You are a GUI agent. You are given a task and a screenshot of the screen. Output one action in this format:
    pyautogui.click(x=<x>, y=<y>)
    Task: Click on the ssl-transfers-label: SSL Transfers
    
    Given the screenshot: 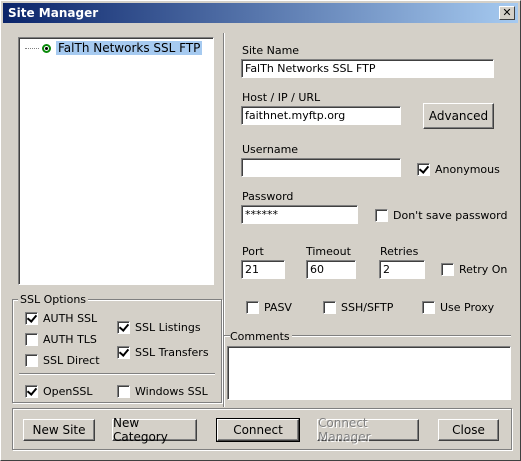 What is the action you would take?
    pyautogui.click(x=172, y=352)
    